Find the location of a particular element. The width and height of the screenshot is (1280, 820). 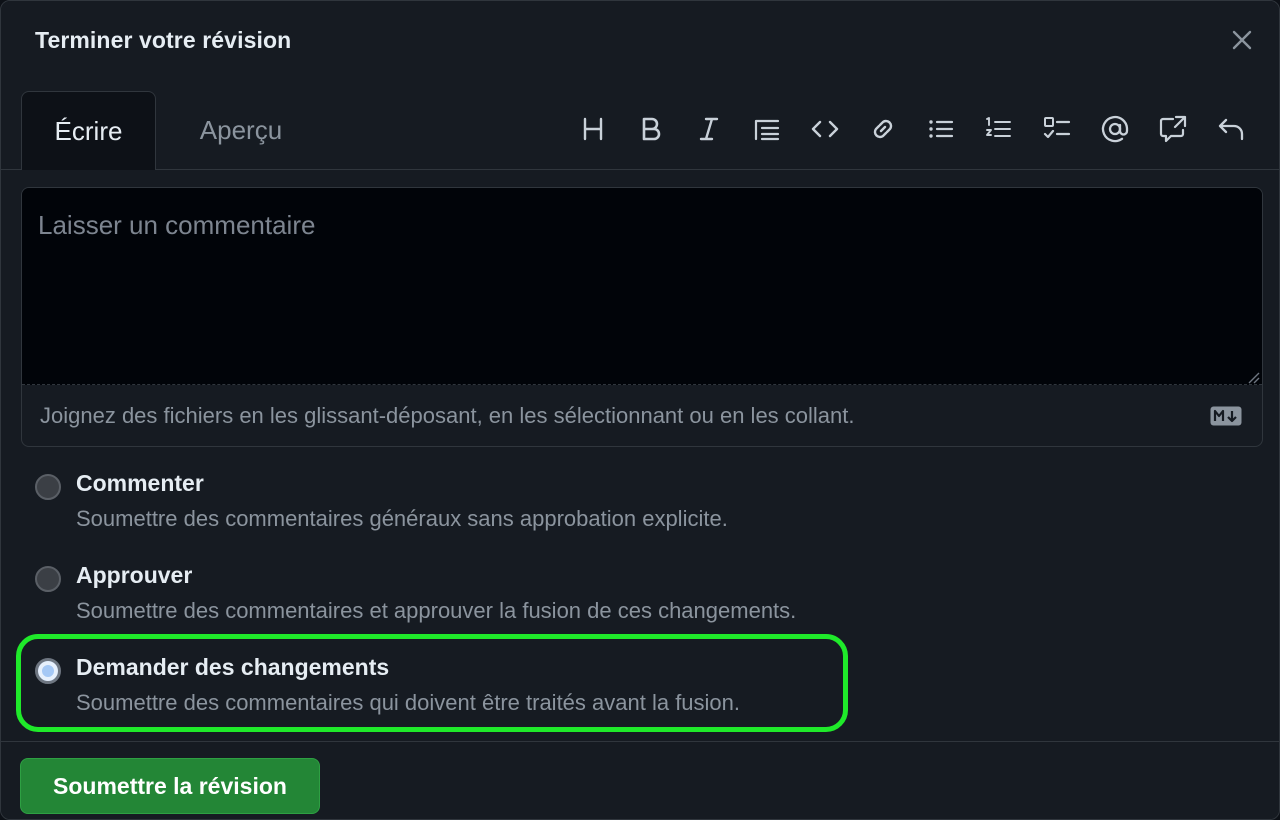

tab-write: Écrire is located at coordinates (88, 130).